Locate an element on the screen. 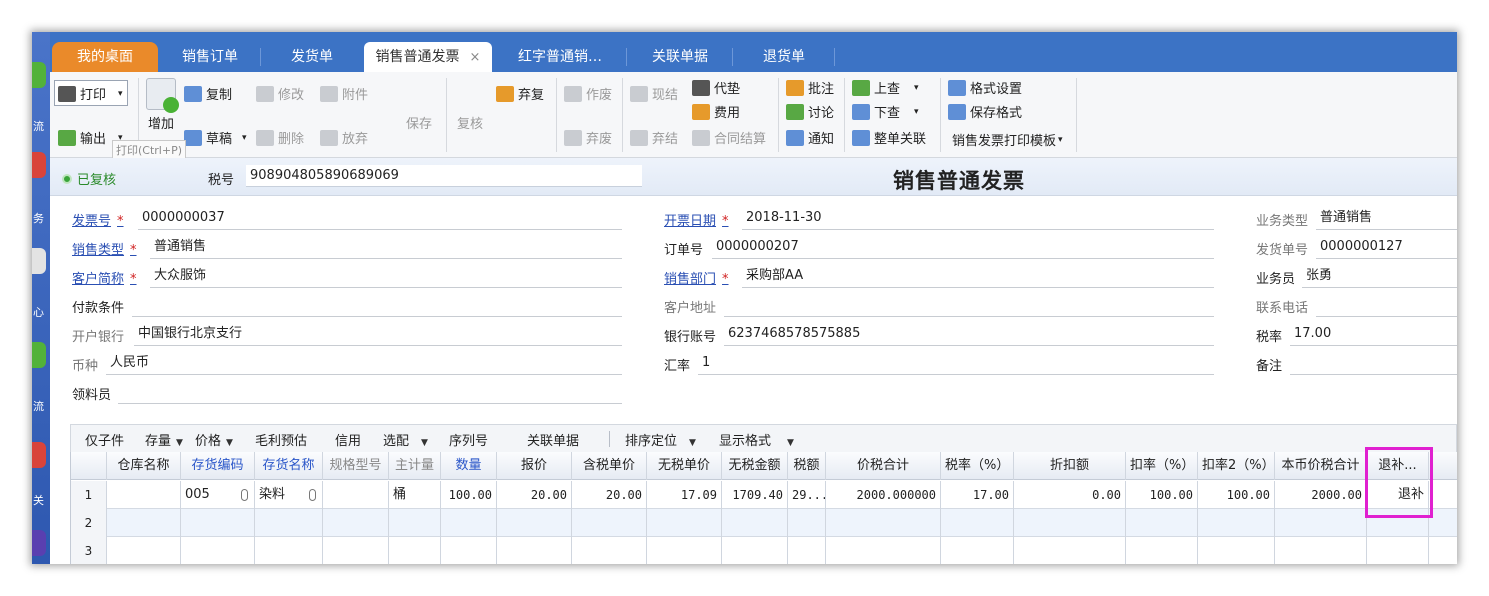  column-header: 扣率2（%） is located at coordinates (1236, 466).